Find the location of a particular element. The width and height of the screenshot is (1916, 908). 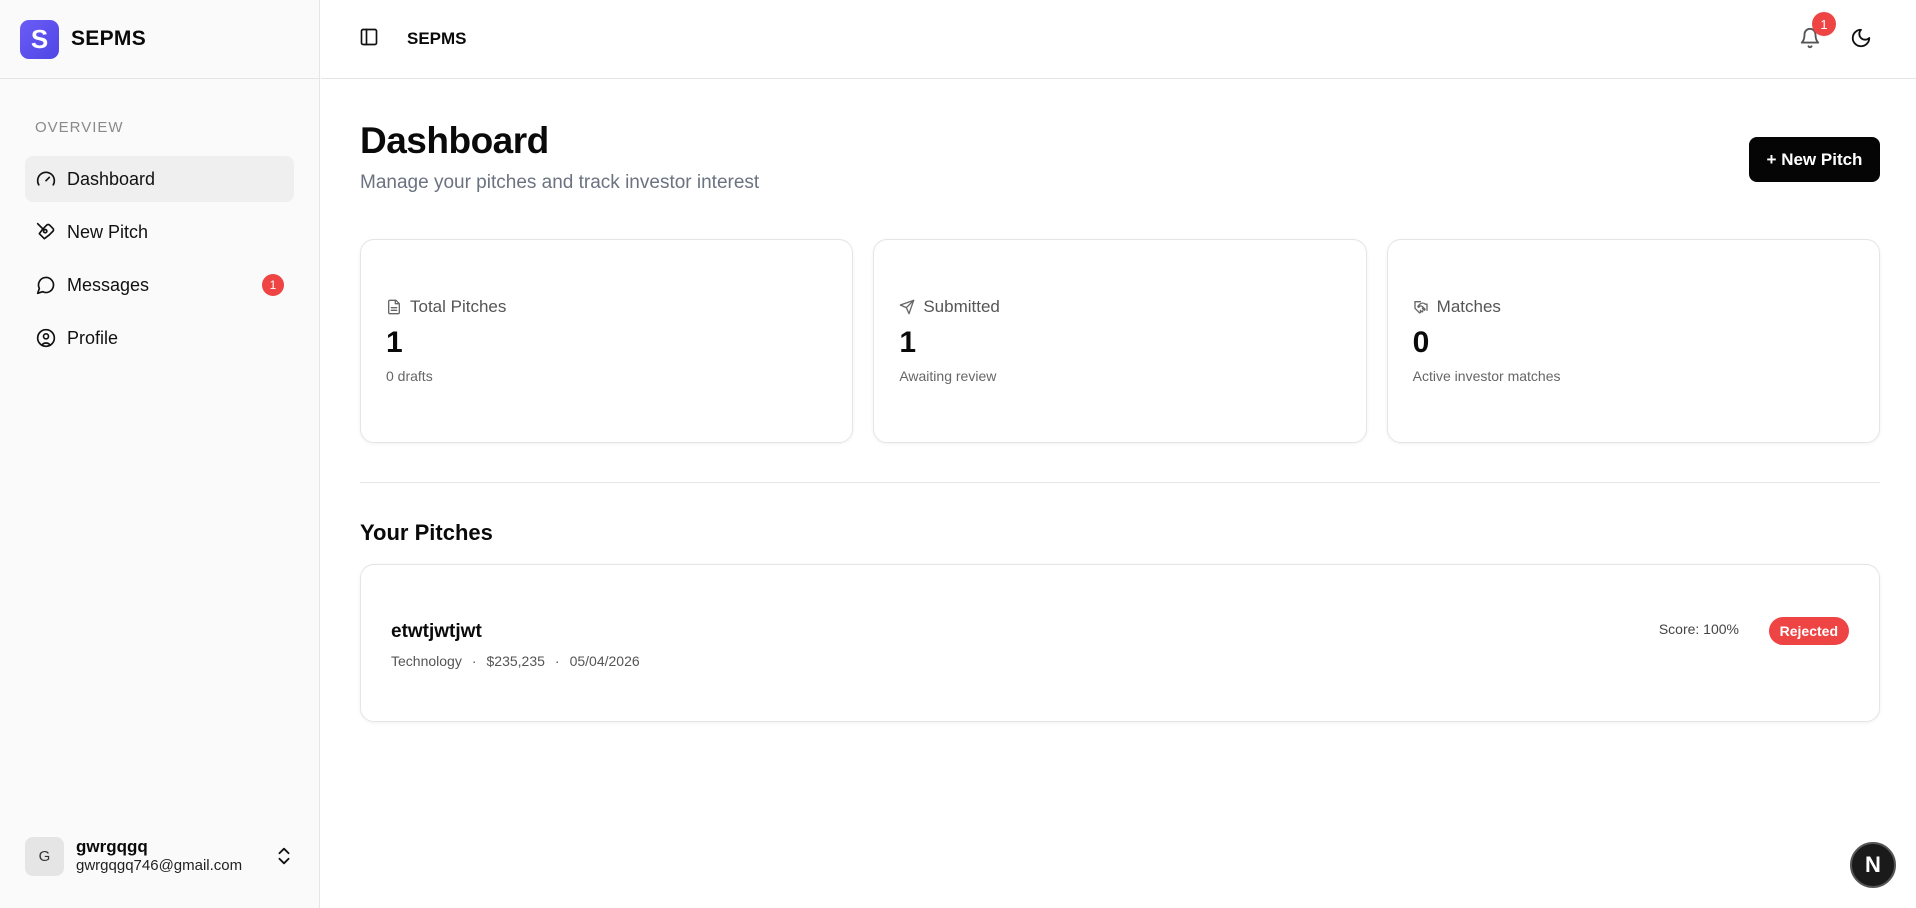

pitch-amount: $235,235 is located at coordinates (515, 661).